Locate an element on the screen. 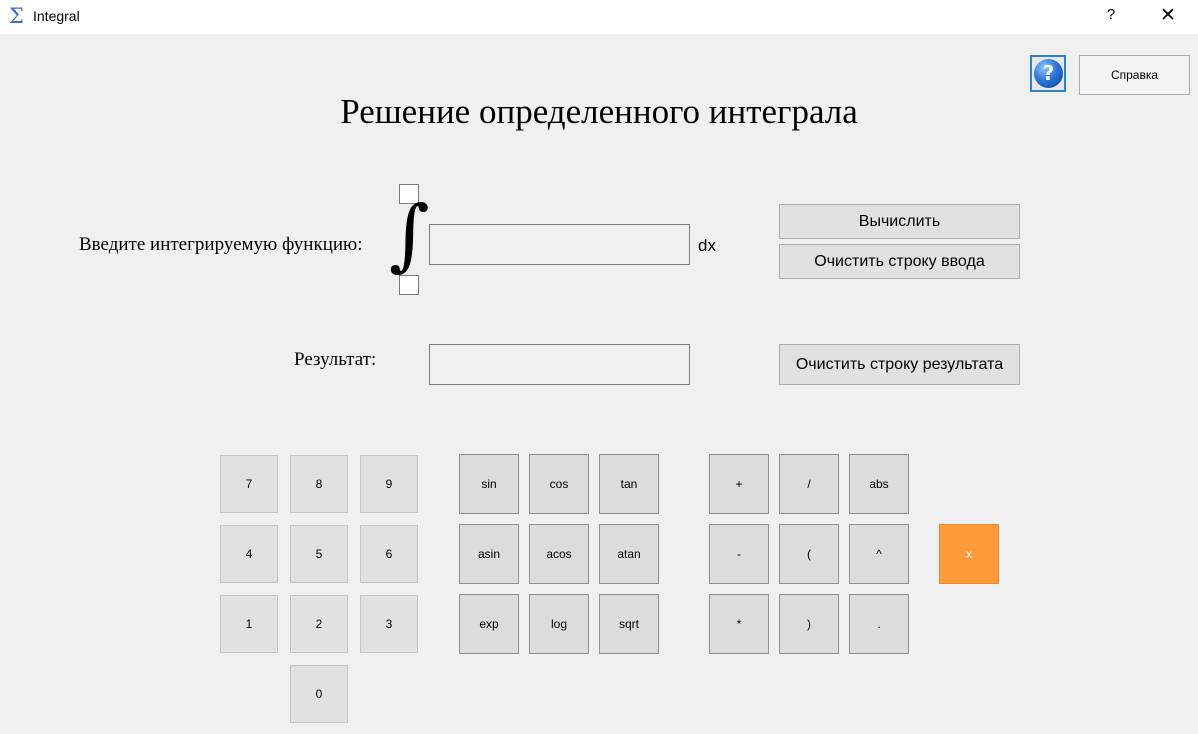  help-button: Справка is located at coordinates (1134, 75).